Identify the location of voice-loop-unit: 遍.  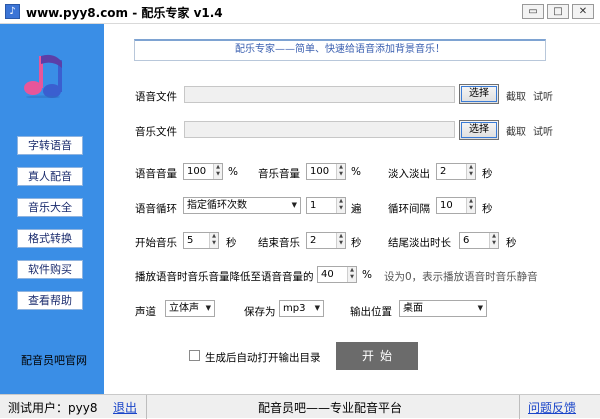
(356, 209).